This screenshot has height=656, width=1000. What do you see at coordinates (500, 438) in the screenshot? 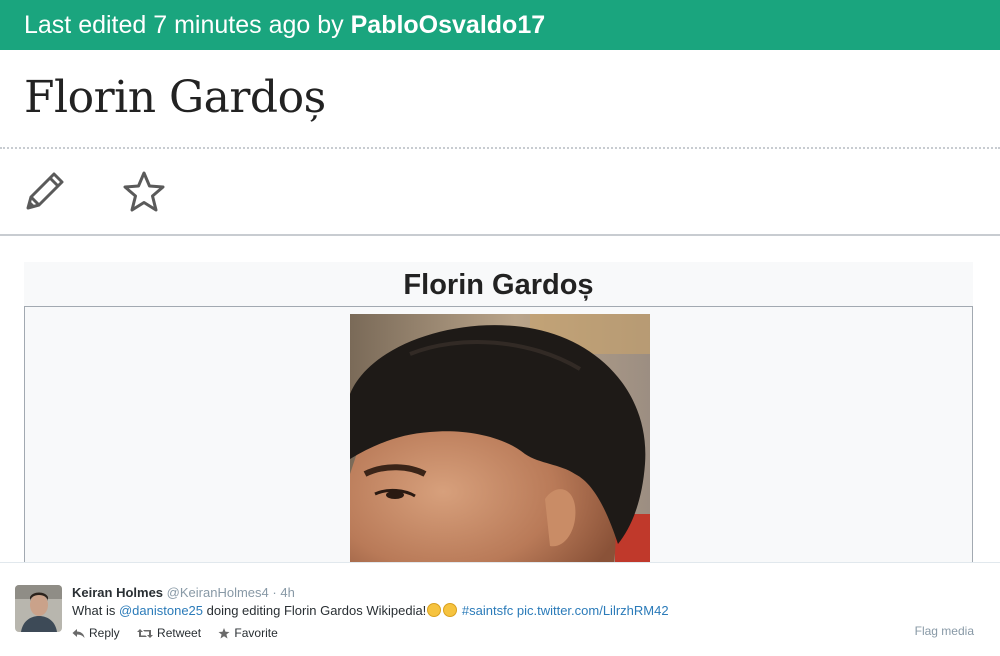
I see `player-photo` at bounding box center [500, 438].